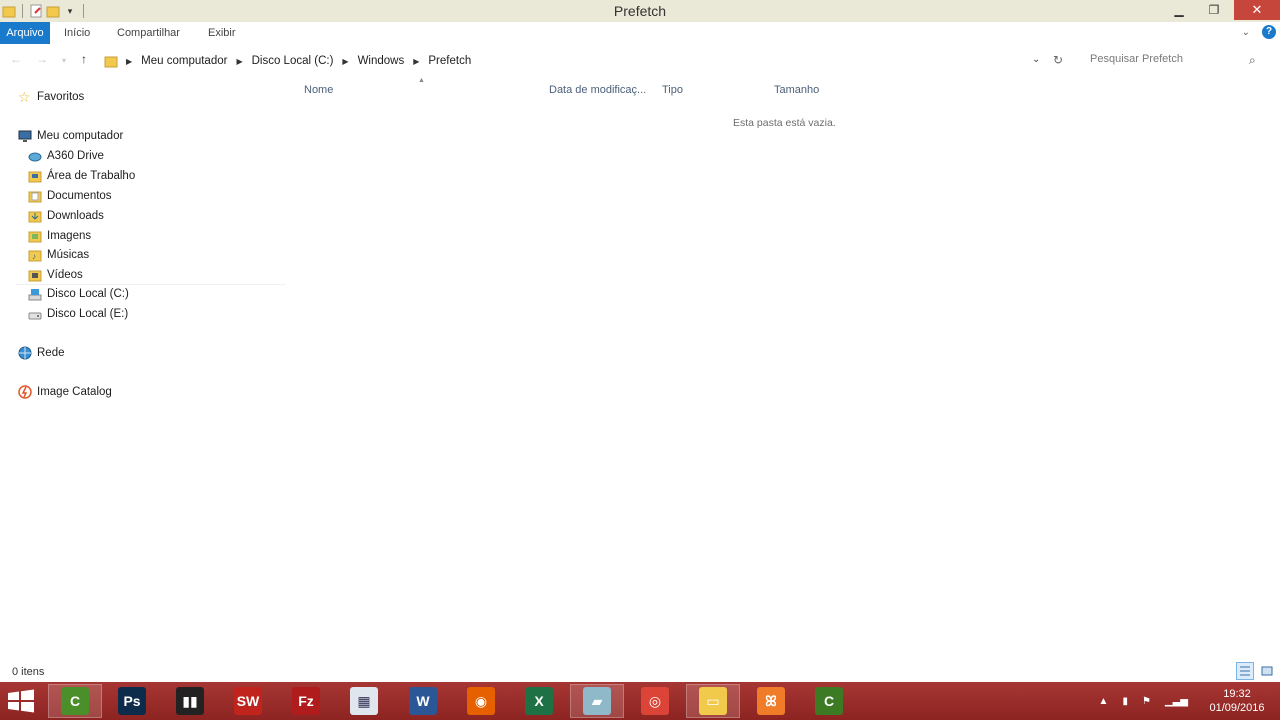 This screenshot has width=1280, height=720. What do you see at coordinates (79, 196) in the screenshot?
I see `nav-label: Documentos` at bounding box center [79, 196].